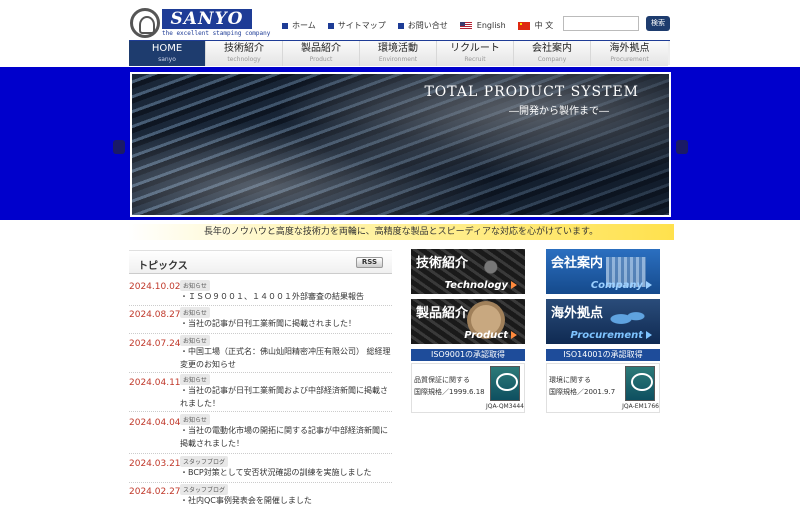  Describe the element at coordinates (468, 388) in the screenshot. I see `iso9001-box: 品質保証に関する 国際規格／1999.6.18 JQA-QM3444` at that location.